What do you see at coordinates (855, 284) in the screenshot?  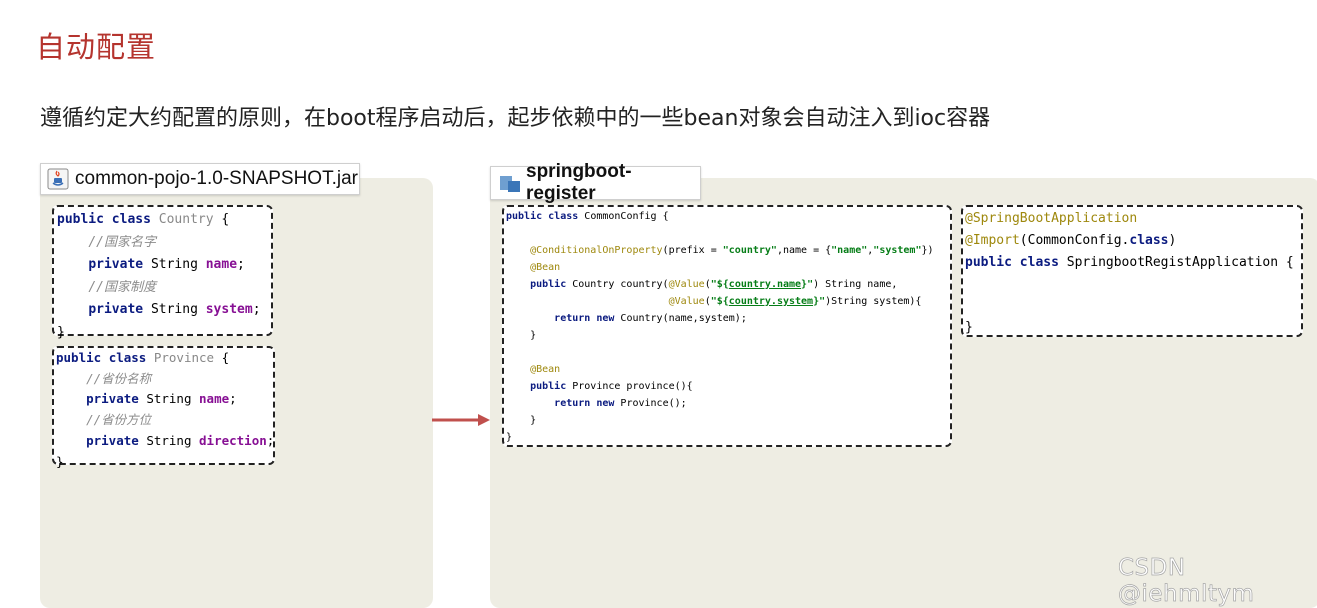 I see `code-text: ) String name,` at bounding box center [855, 284].